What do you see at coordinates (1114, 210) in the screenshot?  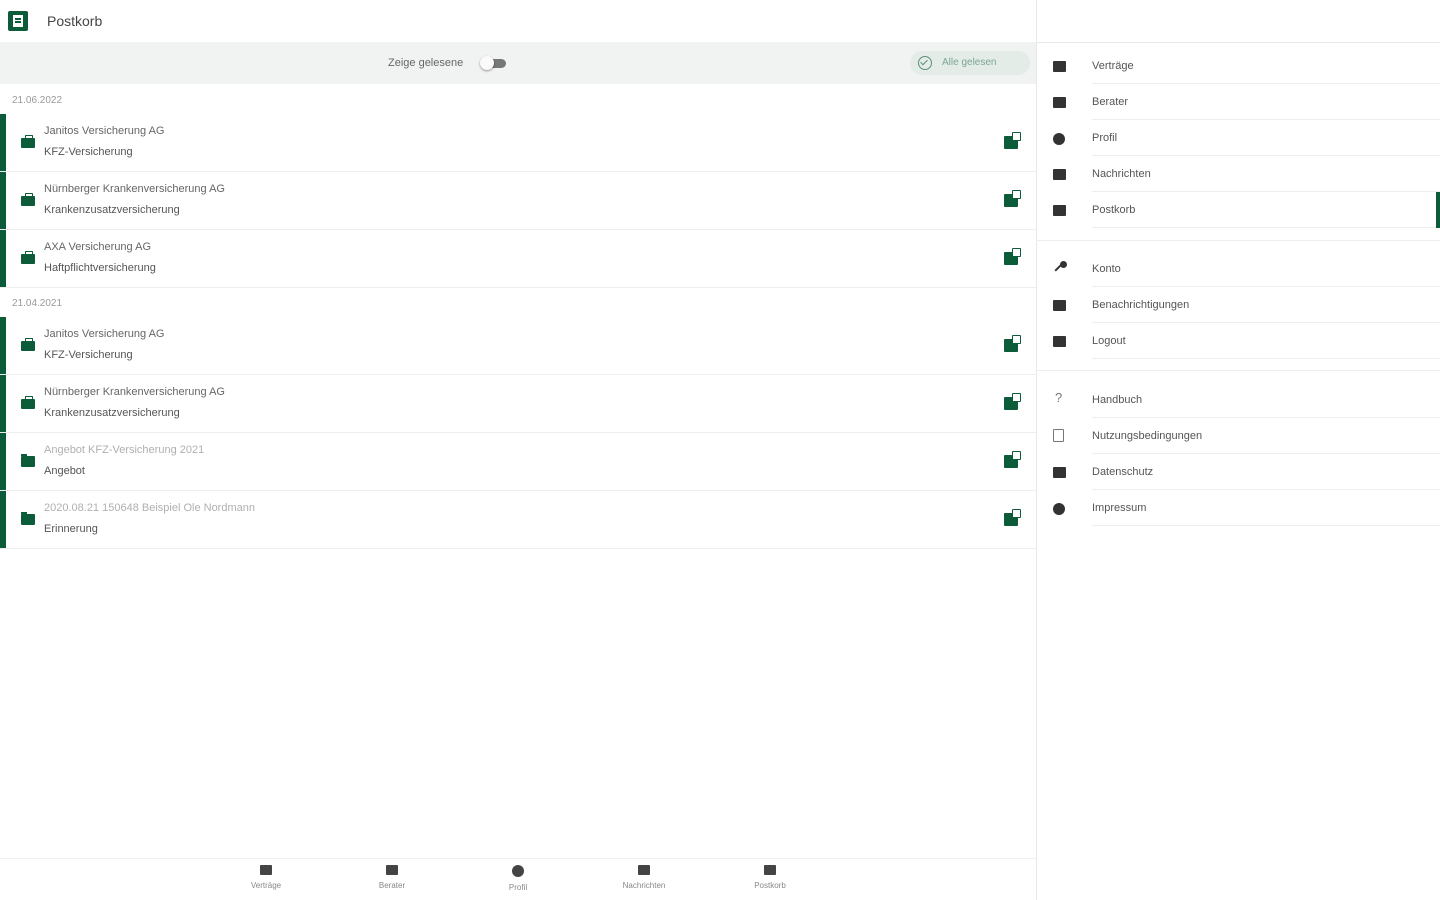 I see `sidebar-item-label: Postkorb` at bounding box center [1114, 210].